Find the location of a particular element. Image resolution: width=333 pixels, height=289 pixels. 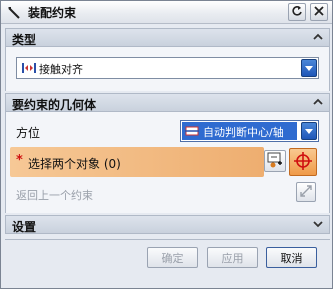

return-previous-constraint-button is located at coordinates (306, 192).